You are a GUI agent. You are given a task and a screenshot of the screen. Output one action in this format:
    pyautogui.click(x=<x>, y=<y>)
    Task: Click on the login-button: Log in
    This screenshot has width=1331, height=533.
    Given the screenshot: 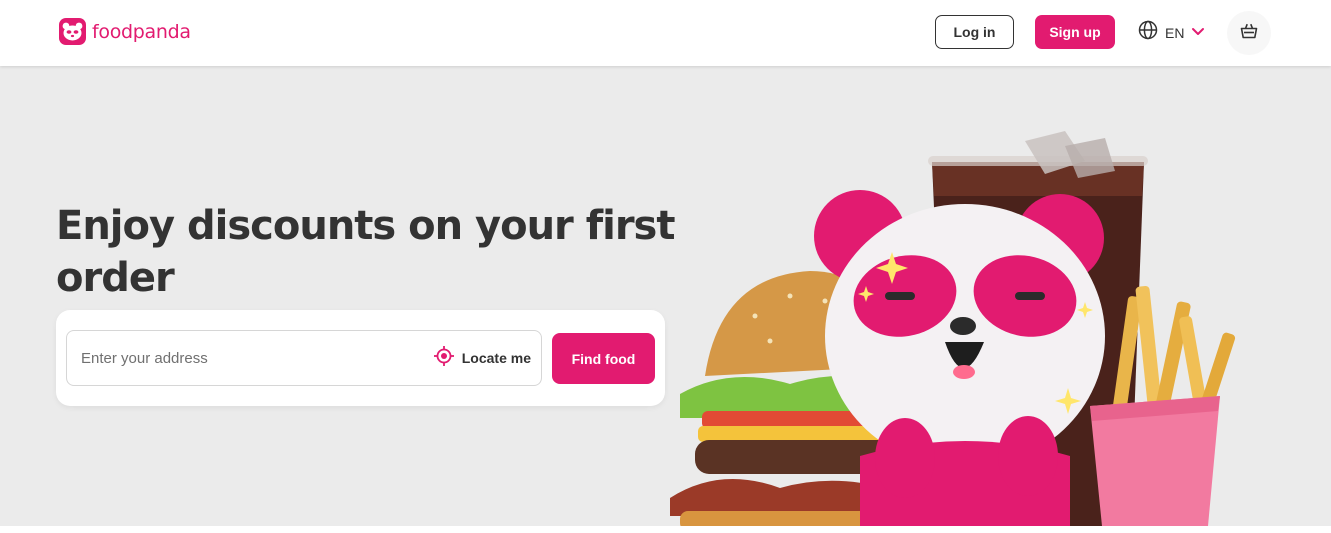 What is the action you would take?
    pyautogui.click(x=974, y=32)
    